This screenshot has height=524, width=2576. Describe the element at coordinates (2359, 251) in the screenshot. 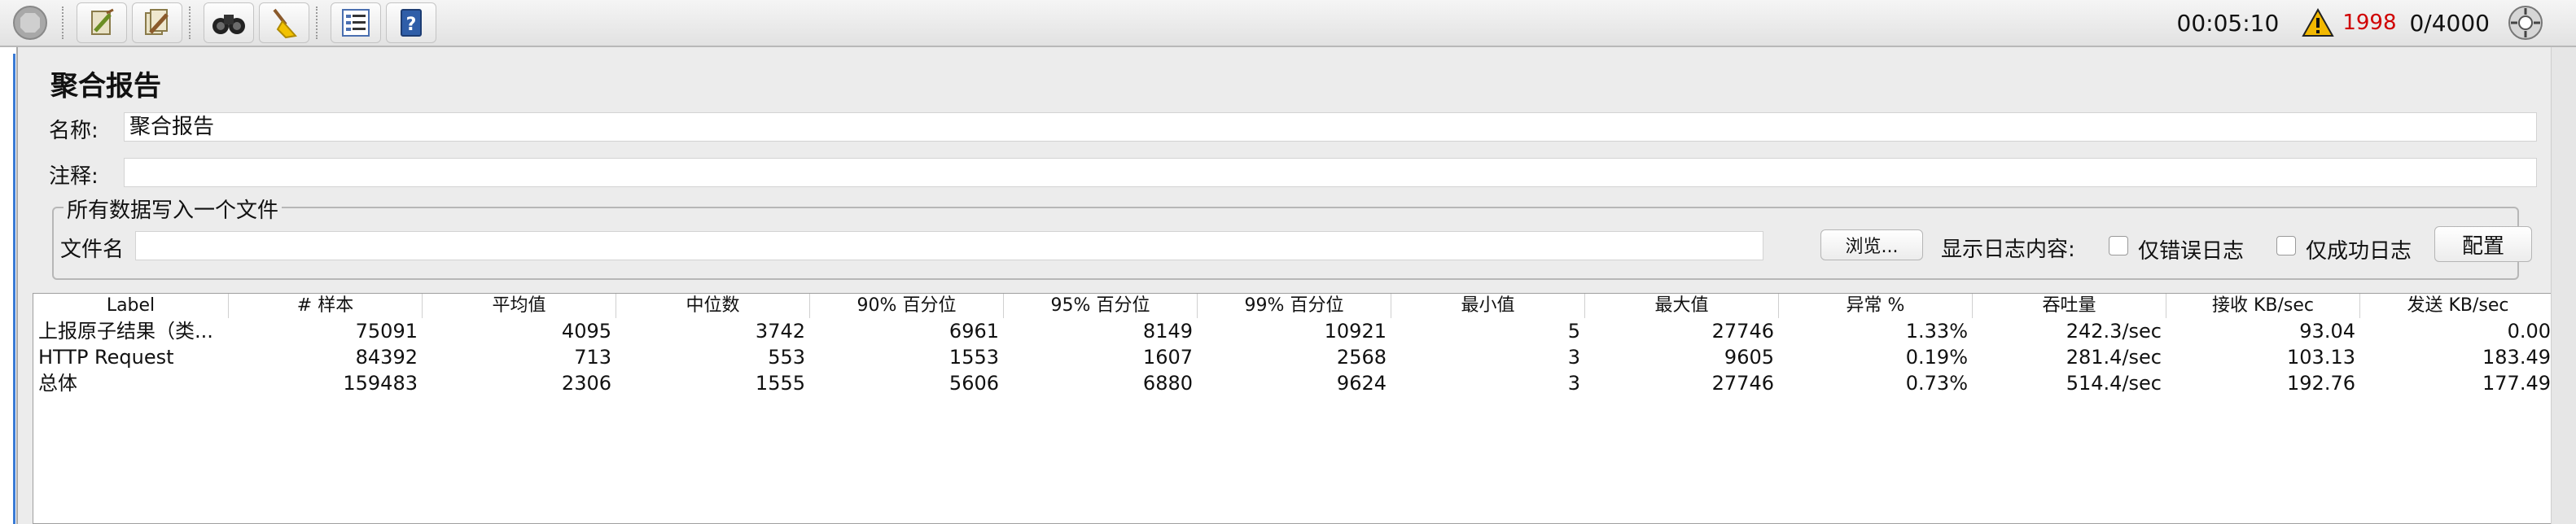

I see `success-only-label: 仅成功日志` at that location.